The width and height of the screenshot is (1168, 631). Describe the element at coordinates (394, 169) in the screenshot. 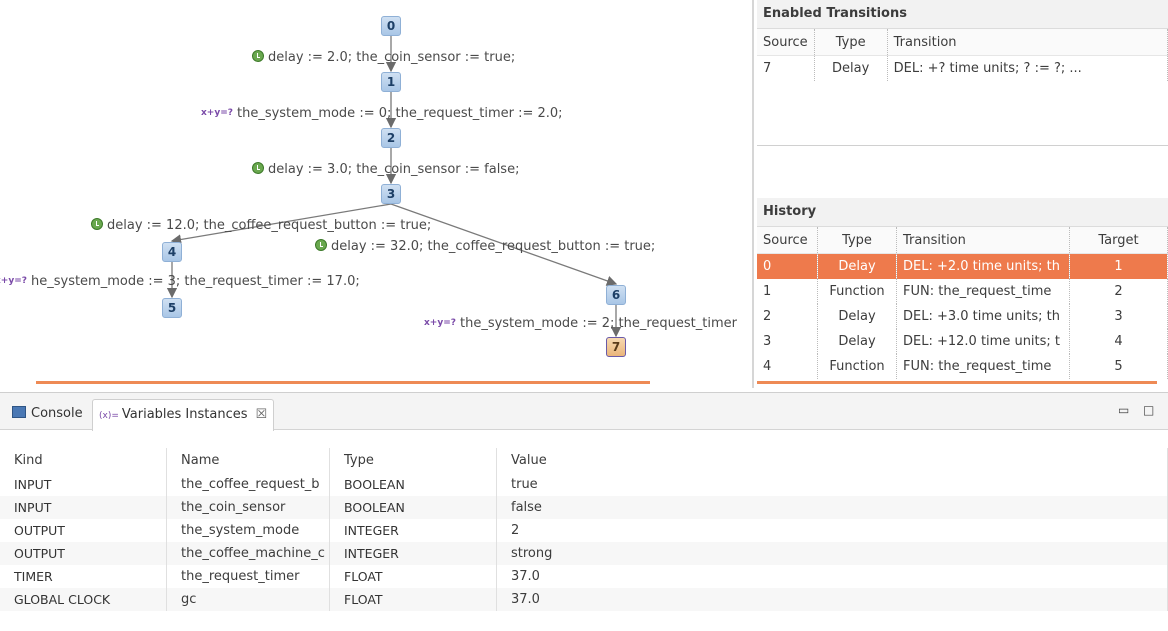

I see `edge-label-text: delay := 3.0; the_coin_sensor := false;` at that location.